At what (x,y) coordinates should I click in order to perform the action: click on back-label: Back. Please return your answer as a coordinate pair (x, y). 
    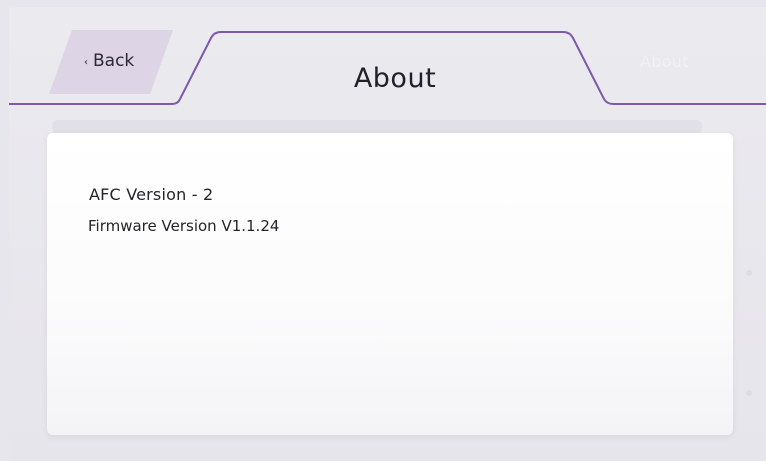
    Looking at the image, I should click on (114, 61).